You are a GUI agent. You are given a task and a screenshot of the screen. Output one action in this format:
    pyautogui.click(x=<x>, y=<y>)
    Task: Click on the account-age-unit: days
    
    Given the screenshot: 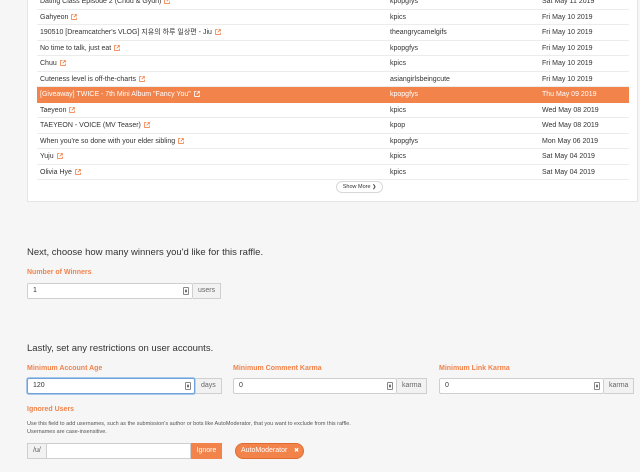 What is the action you would take?
    pyautogui.click(x=208, y=386)
    